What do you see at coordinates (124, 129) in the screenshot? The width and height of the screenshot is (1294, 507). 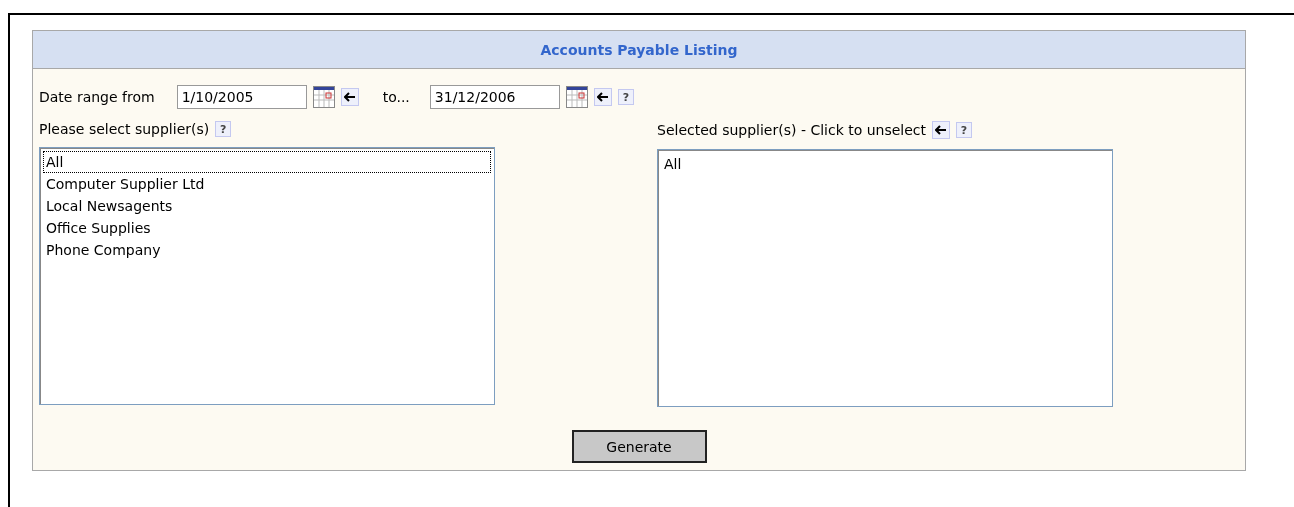 I see `list-label: Please select supplier(s)` at bounding box center [124, 129].